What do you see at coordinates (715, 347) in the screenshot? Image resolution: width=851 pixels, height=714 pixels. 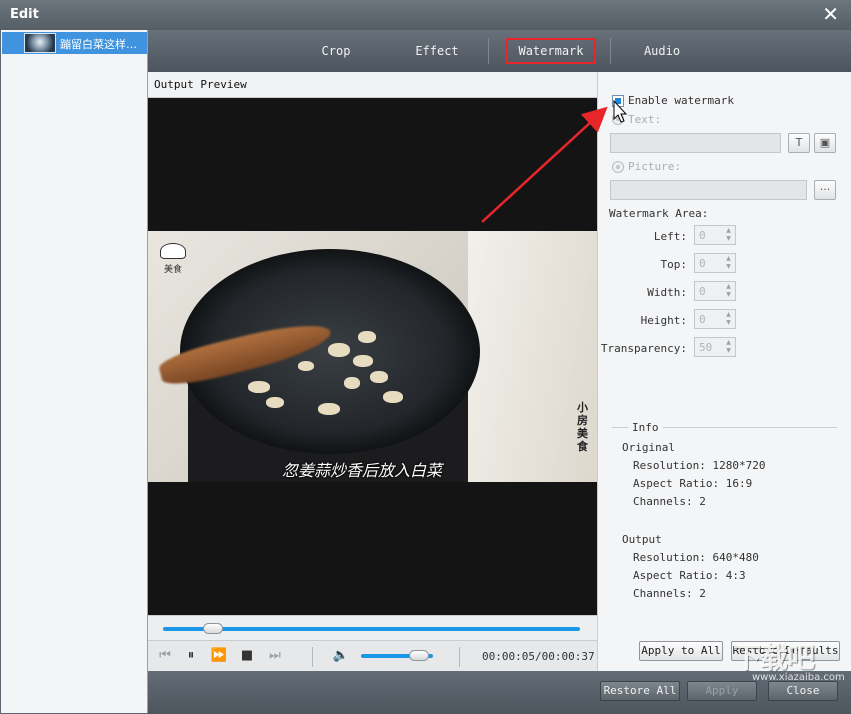 I see `transparency-spinbox: 50 ▲ ▼` at bounding box center [715, 347].